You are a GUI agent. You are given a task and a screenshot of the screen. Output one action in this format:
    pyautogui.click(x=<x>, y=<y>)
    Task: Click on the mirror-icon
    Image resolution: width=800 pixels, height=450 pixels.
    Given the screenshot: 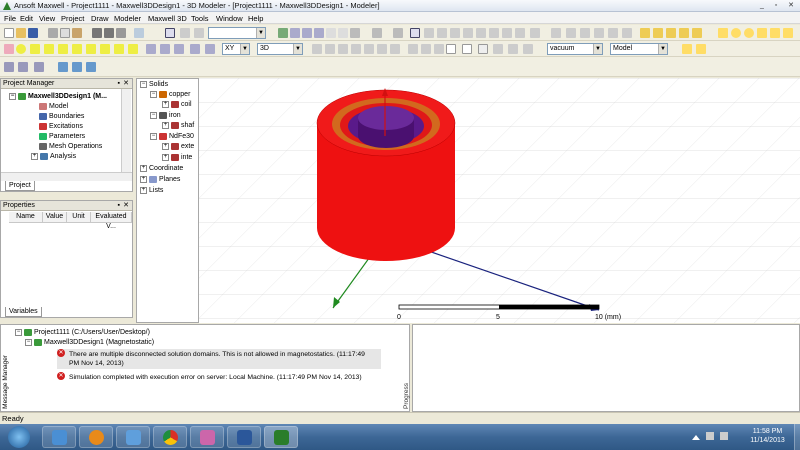 What is the action you would take?
    pyautogui.click(x=413, y=49)
    